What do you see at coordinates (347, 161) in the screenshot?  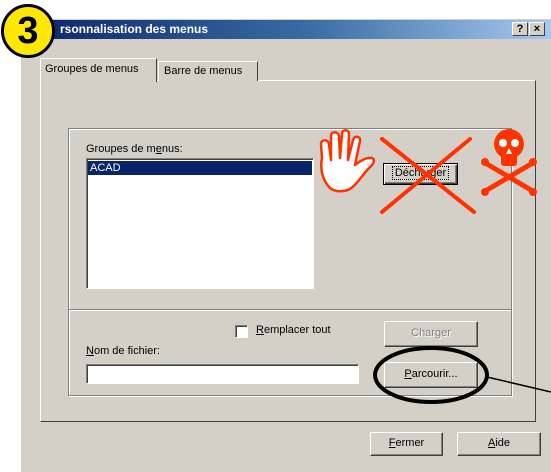 I see `stop-hand-icon` at bounding box center [347, 161].